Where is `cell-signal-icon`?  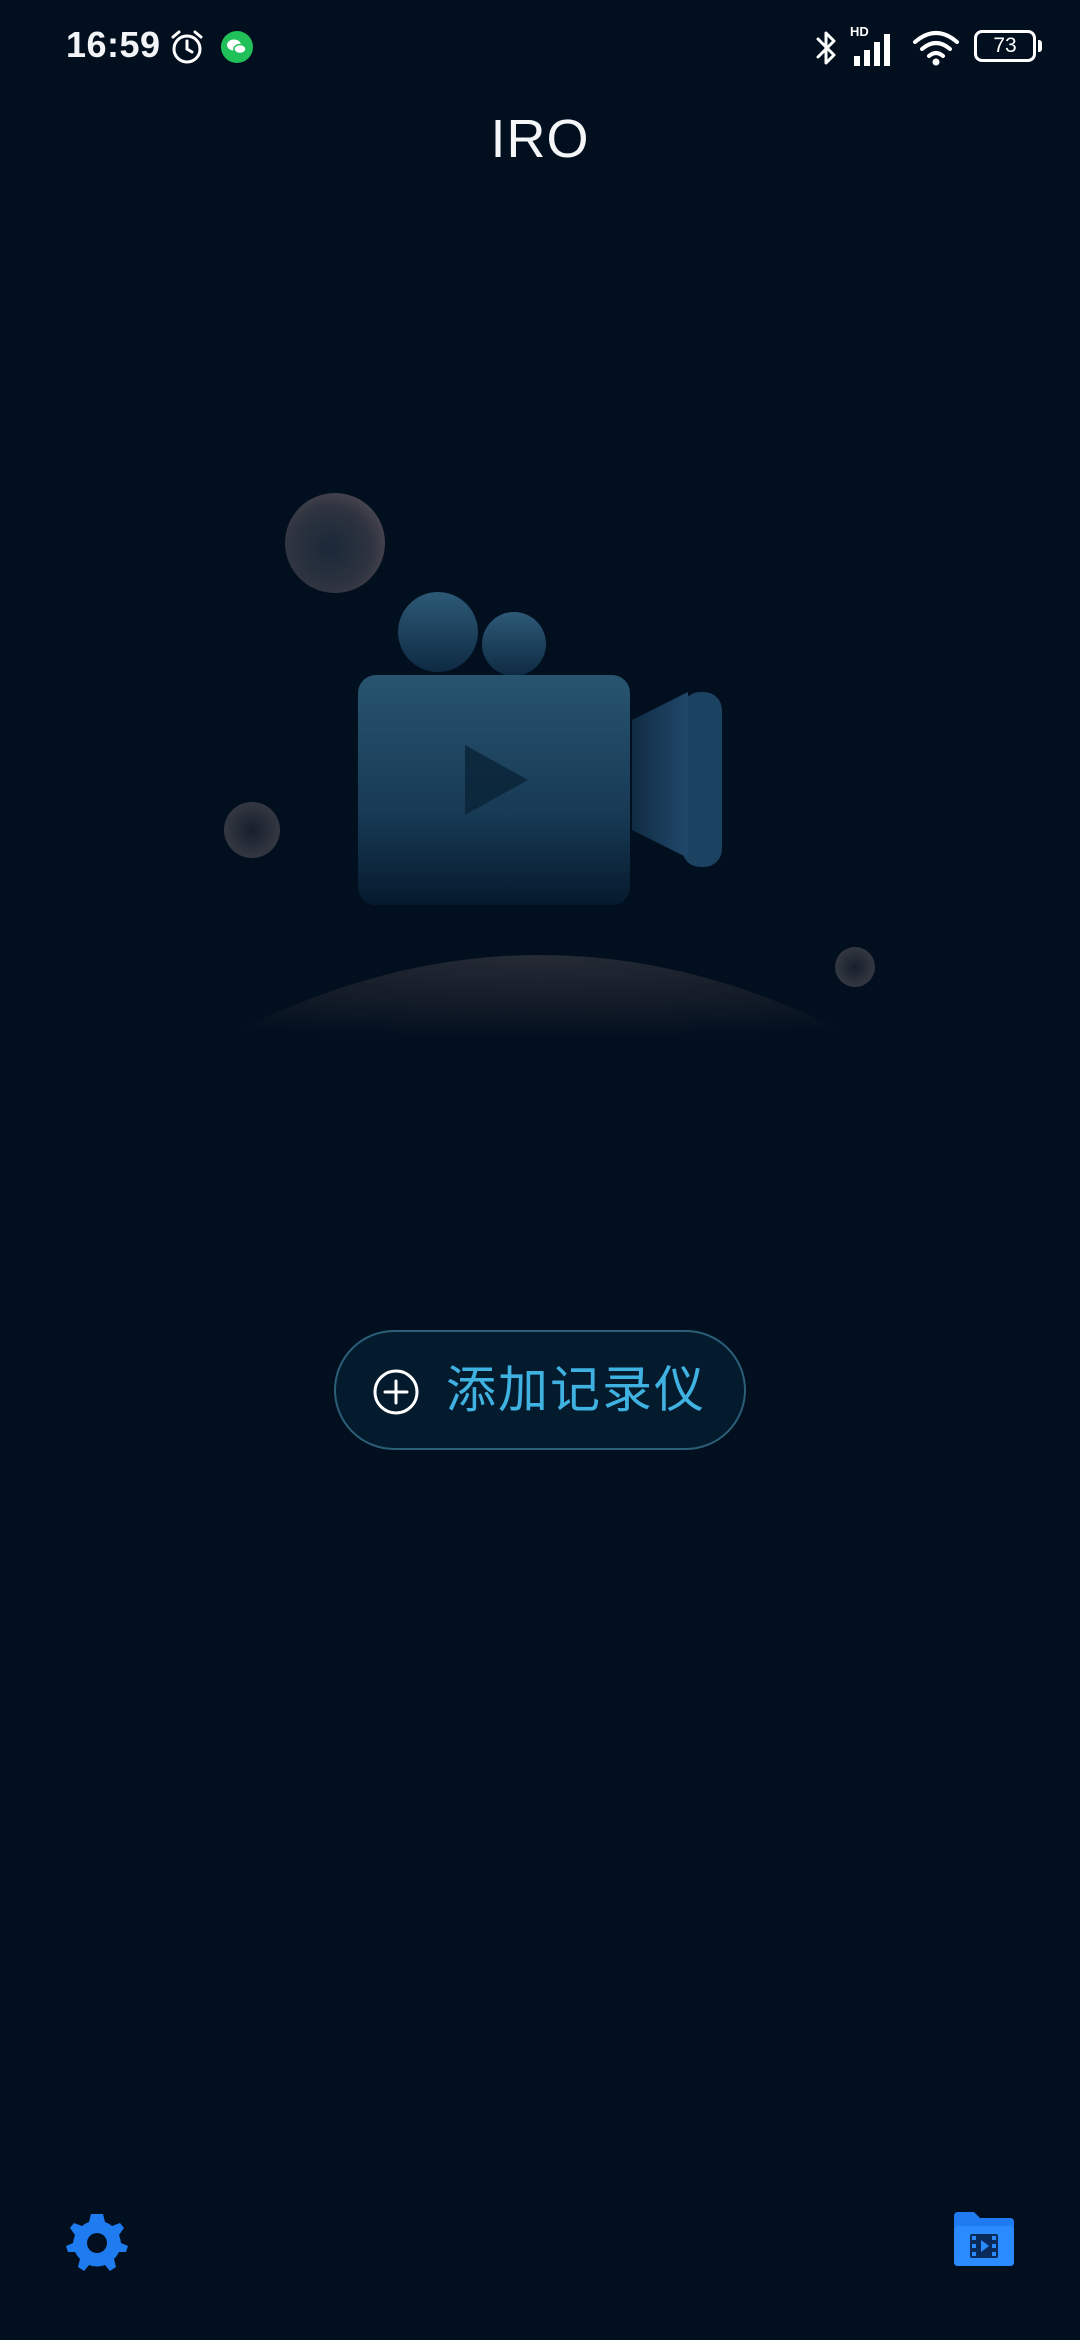 cell-signal-icon is located at coordinates (872, 50).